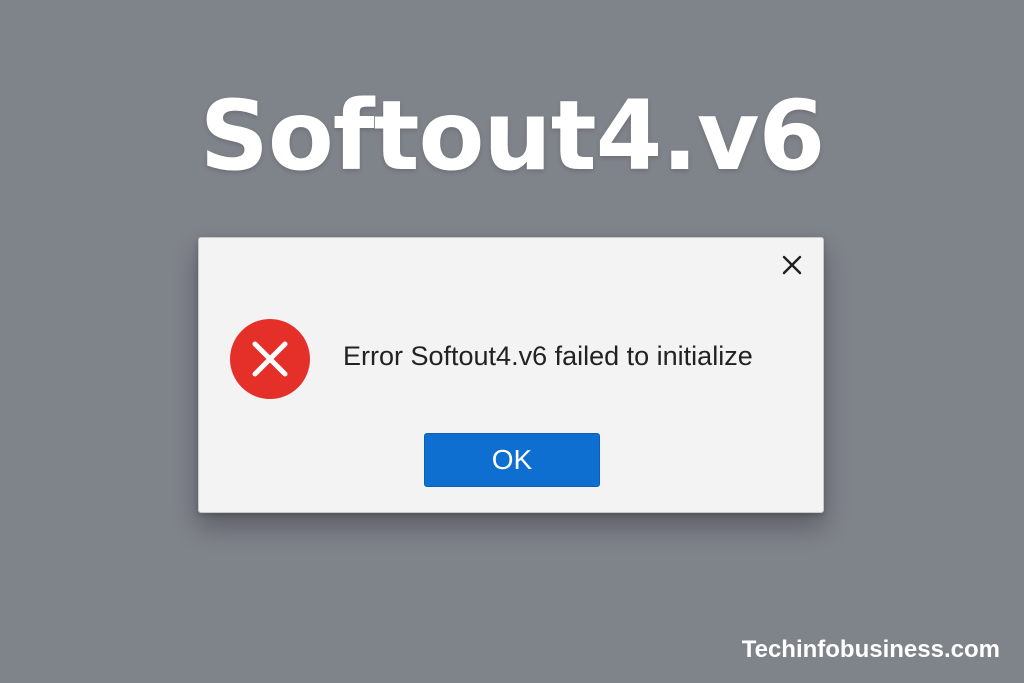 Image resolution: width=1024 pixels, height=683 pixels. What do you see at coordinates (512, 460) in the screenshot?
I see `ok-button: OK` at bounding box center [512, 460].